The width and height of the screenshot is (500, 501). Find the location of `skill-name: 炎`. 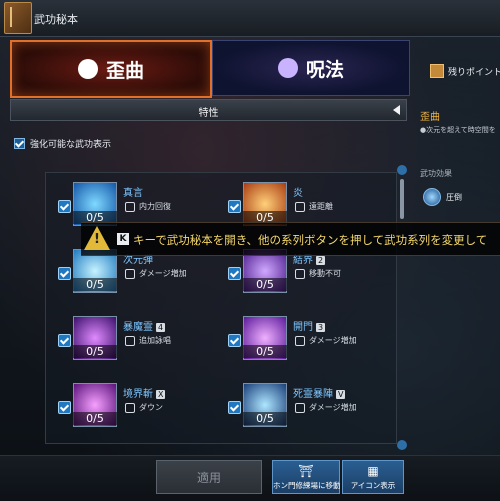

skill-name: 炎 is located at coordinates (298, 191).